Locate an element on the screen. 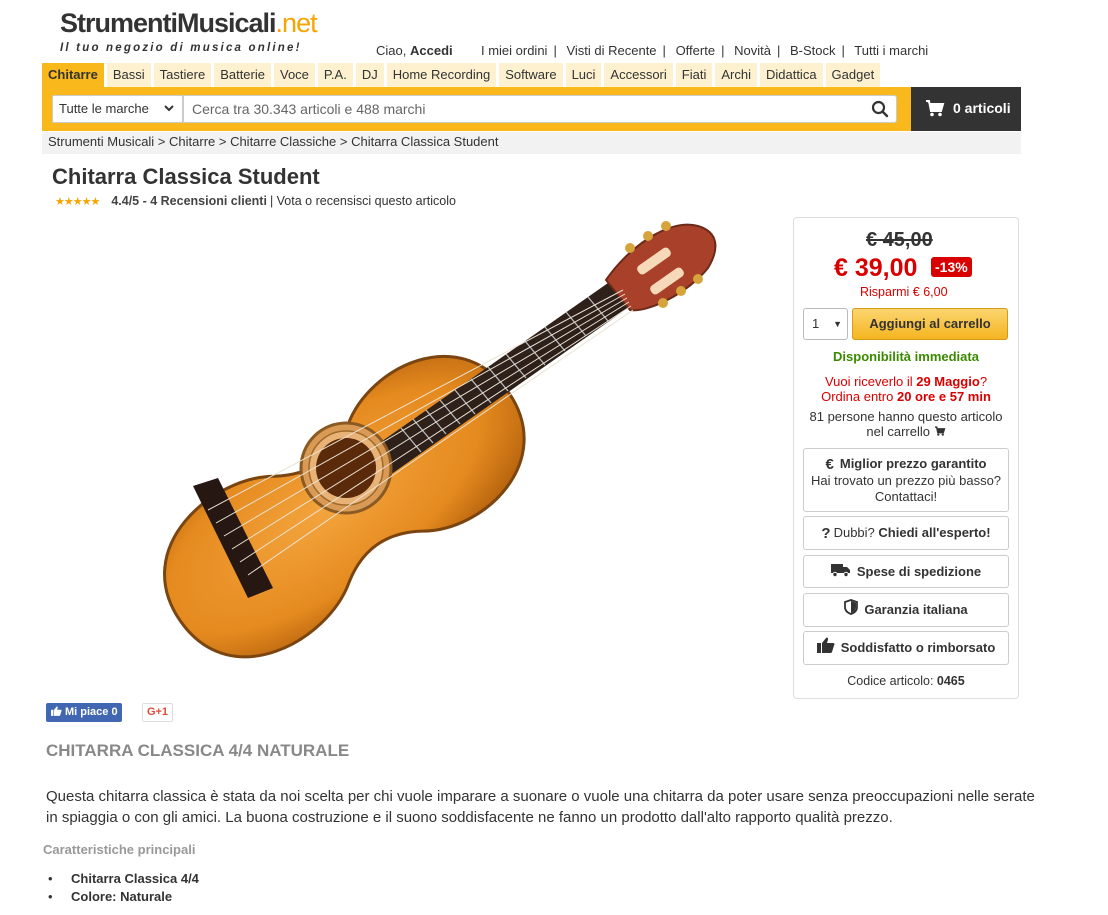  discount-badge: -13% is located at coordinates (951, 267).